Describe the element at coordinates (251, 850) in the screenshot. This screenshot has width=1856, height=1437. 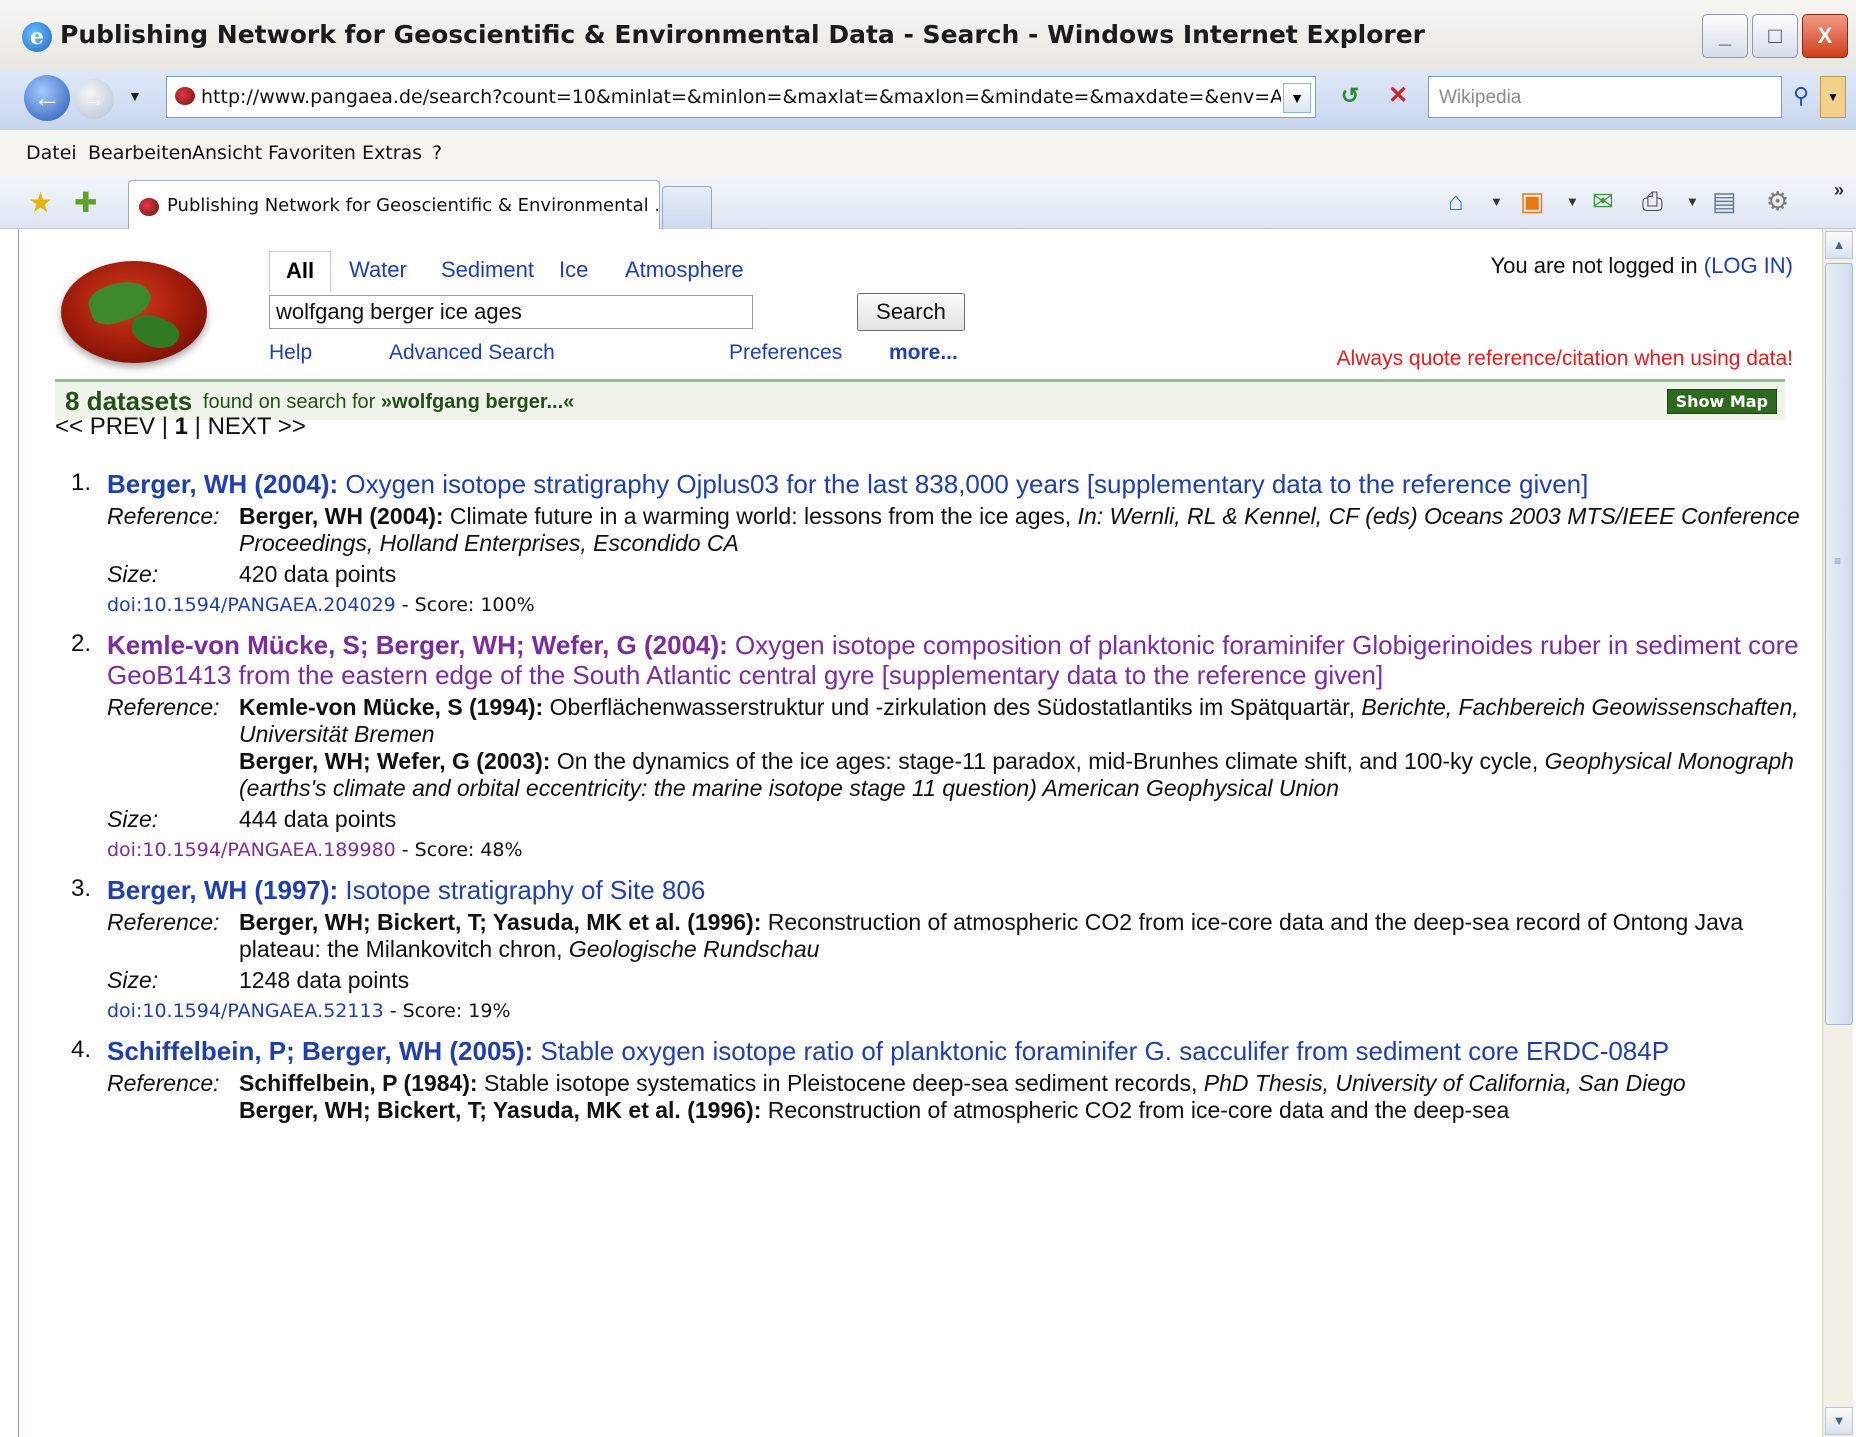
I see `doi-link: doi:10.1594/PANGAEA.189980` at that location.